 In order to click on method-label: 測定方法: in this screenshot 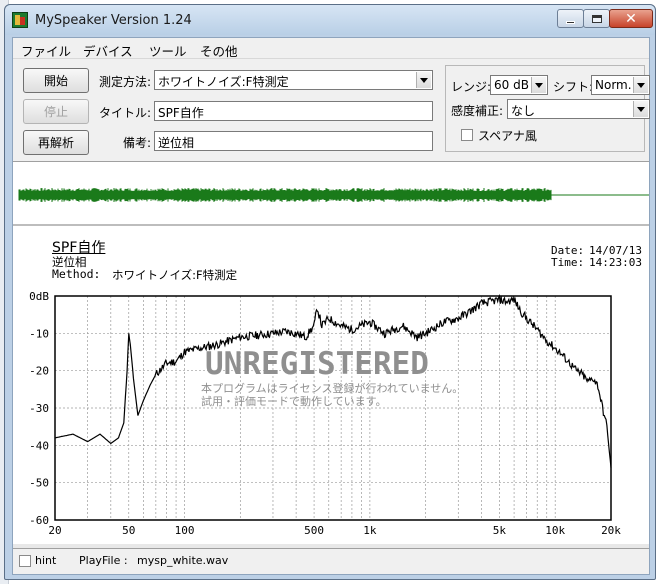, I will do `click(124, 82)`.